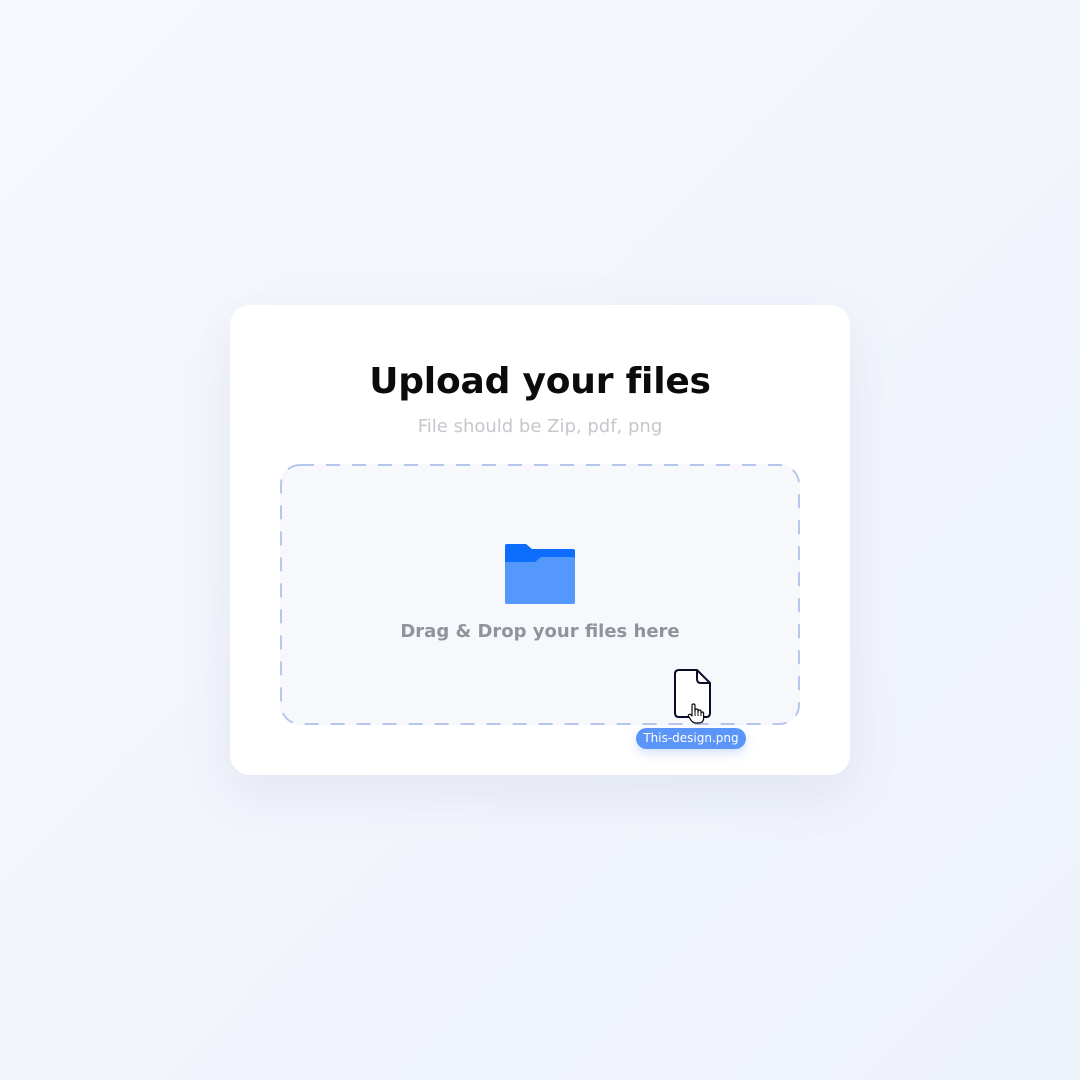  I want to click on page-title: Upload your files, so click(540, 381).